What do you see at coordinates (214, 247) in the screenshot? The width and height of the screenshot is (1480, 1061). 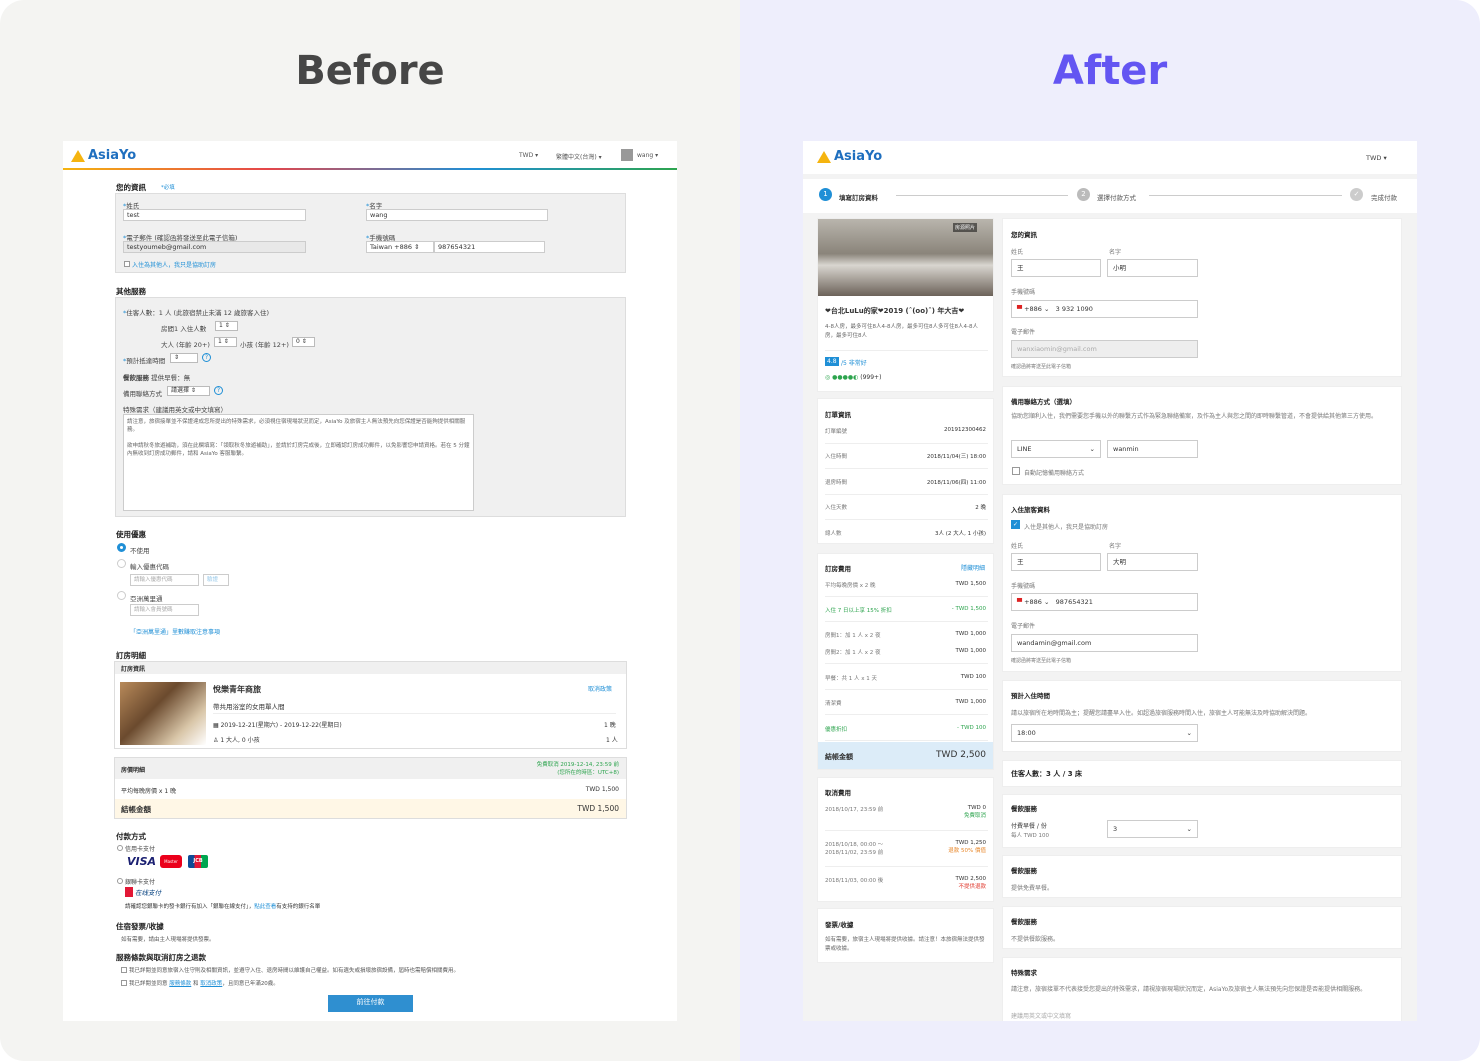 I see `email-input: testyoumeb@gmail.com` at bounding box center [214, 247].